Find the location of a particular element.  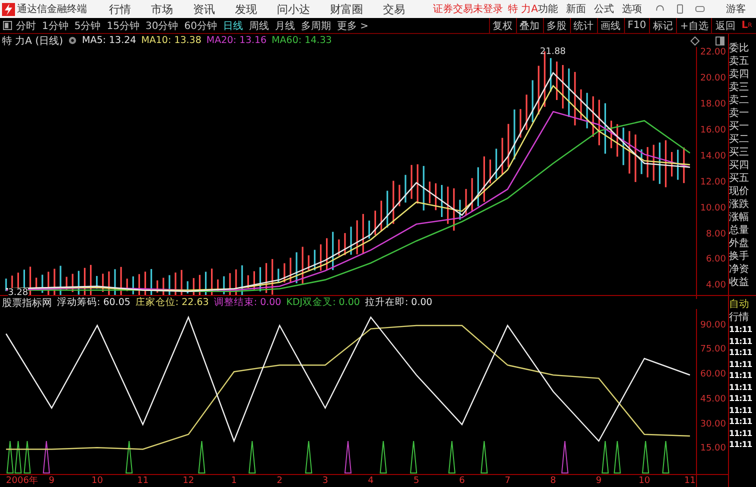

price-axis-label: 10.00 is located at coordinates (713, 208).